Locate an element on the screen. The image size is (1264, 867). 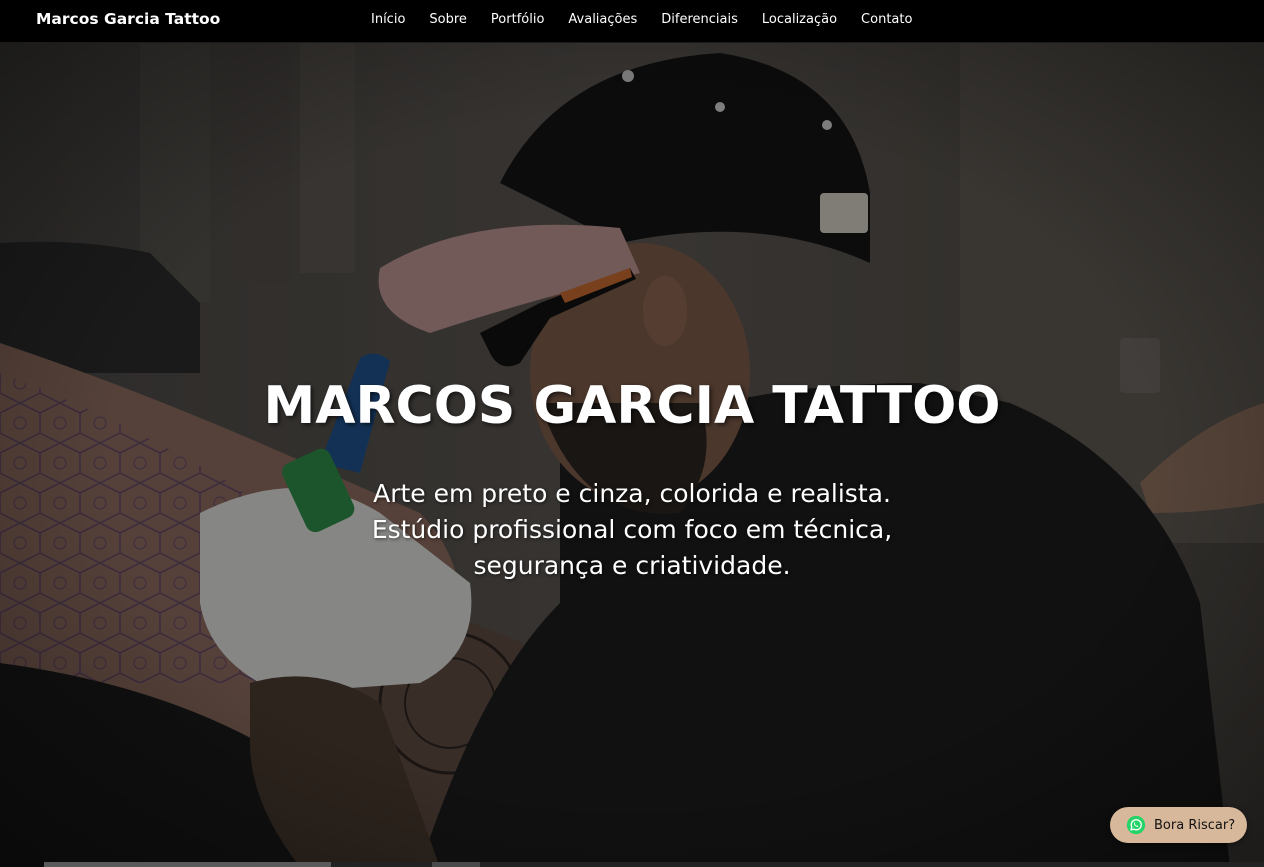
hero-title: MARCOS GARCIA TATTOO is located at coordinates (632, 406).